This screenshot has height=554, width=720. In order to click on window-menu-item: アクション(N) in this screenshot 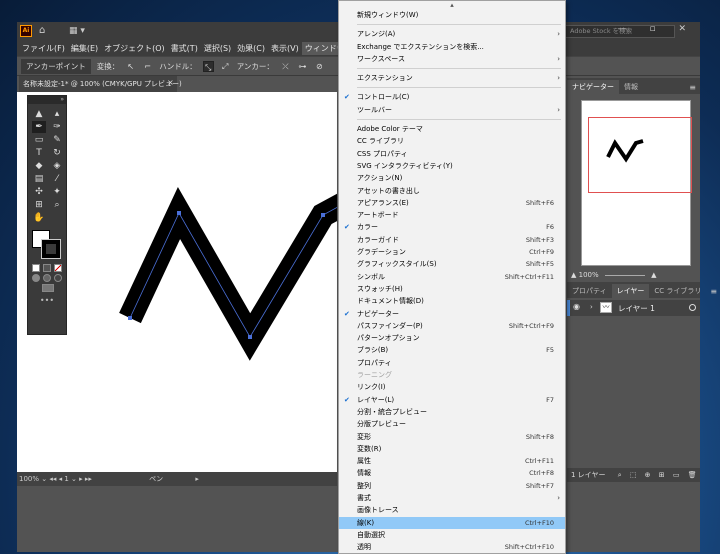, I will do `click(452, 178)`.